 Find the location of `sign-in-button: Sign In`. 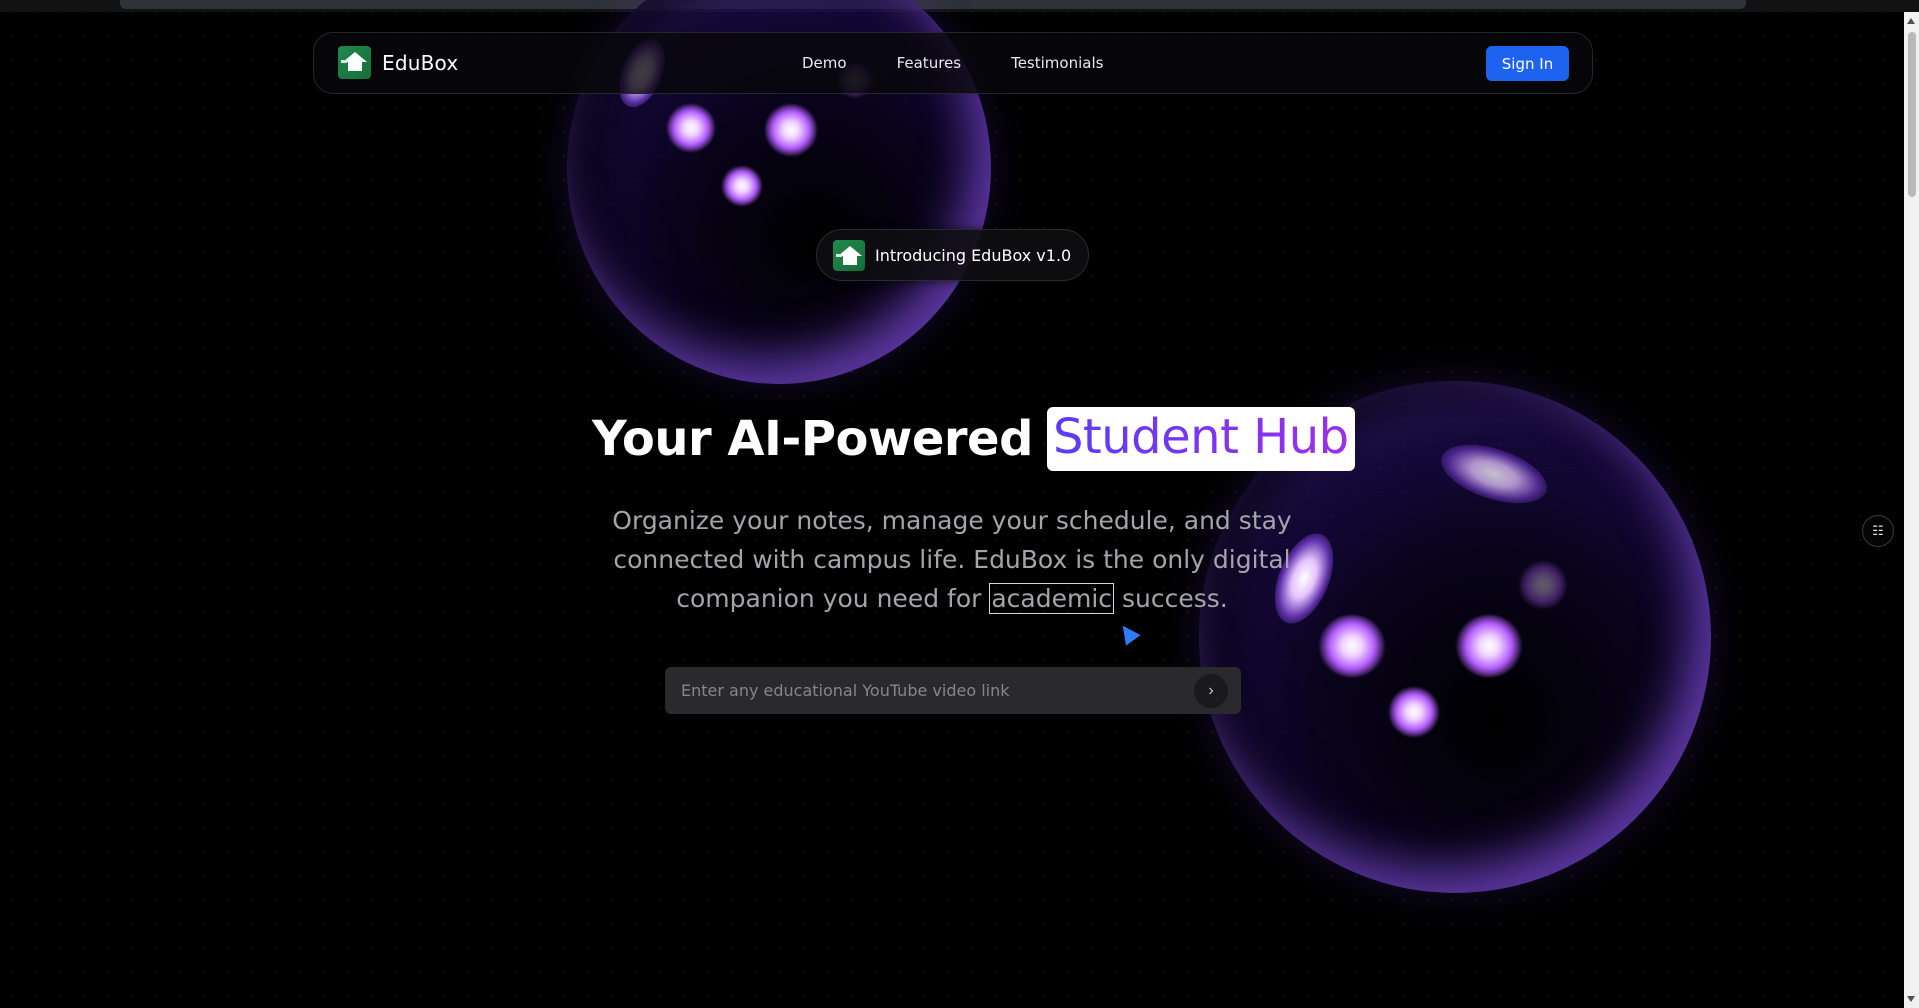

sign-in-button: Sign In is located at coordinates (1527, 63).